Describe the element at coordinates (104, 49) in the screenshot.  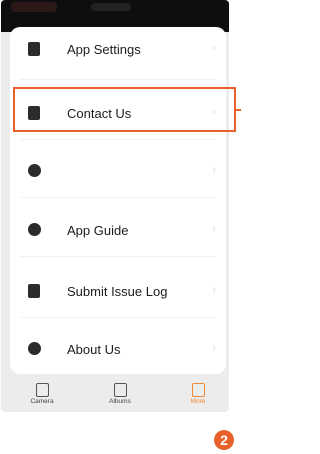
I see `menu-item-label: App Settings` at that location.